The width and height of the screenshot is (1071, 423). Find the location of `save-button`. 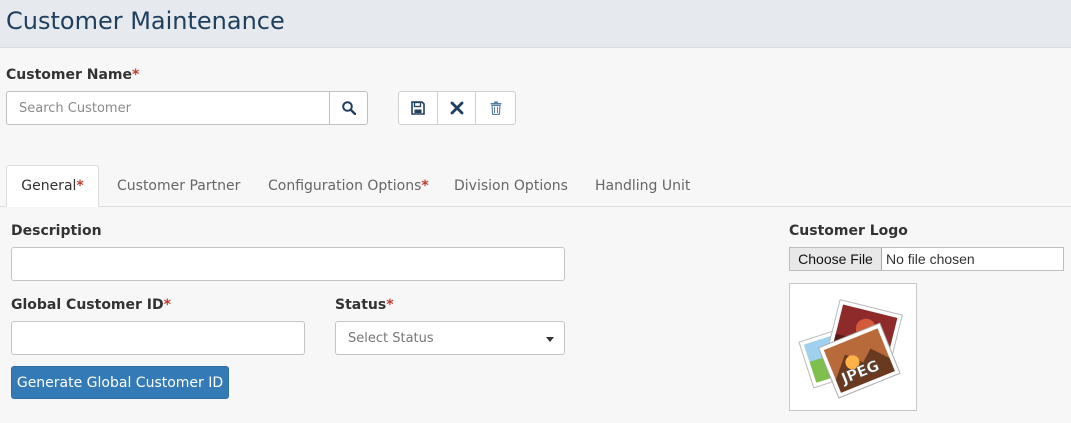

save-button is located at coordinates (418, 108).